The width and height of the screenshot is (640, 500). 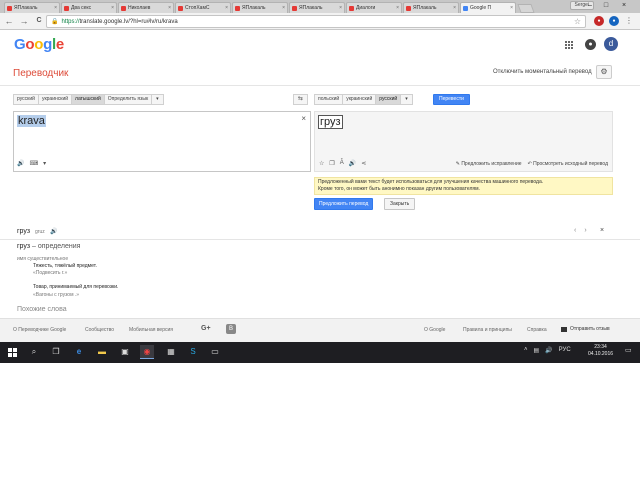 I want to click on suggest-edit-link: ✎ Предложить исправление, so click(x=489, y=164).